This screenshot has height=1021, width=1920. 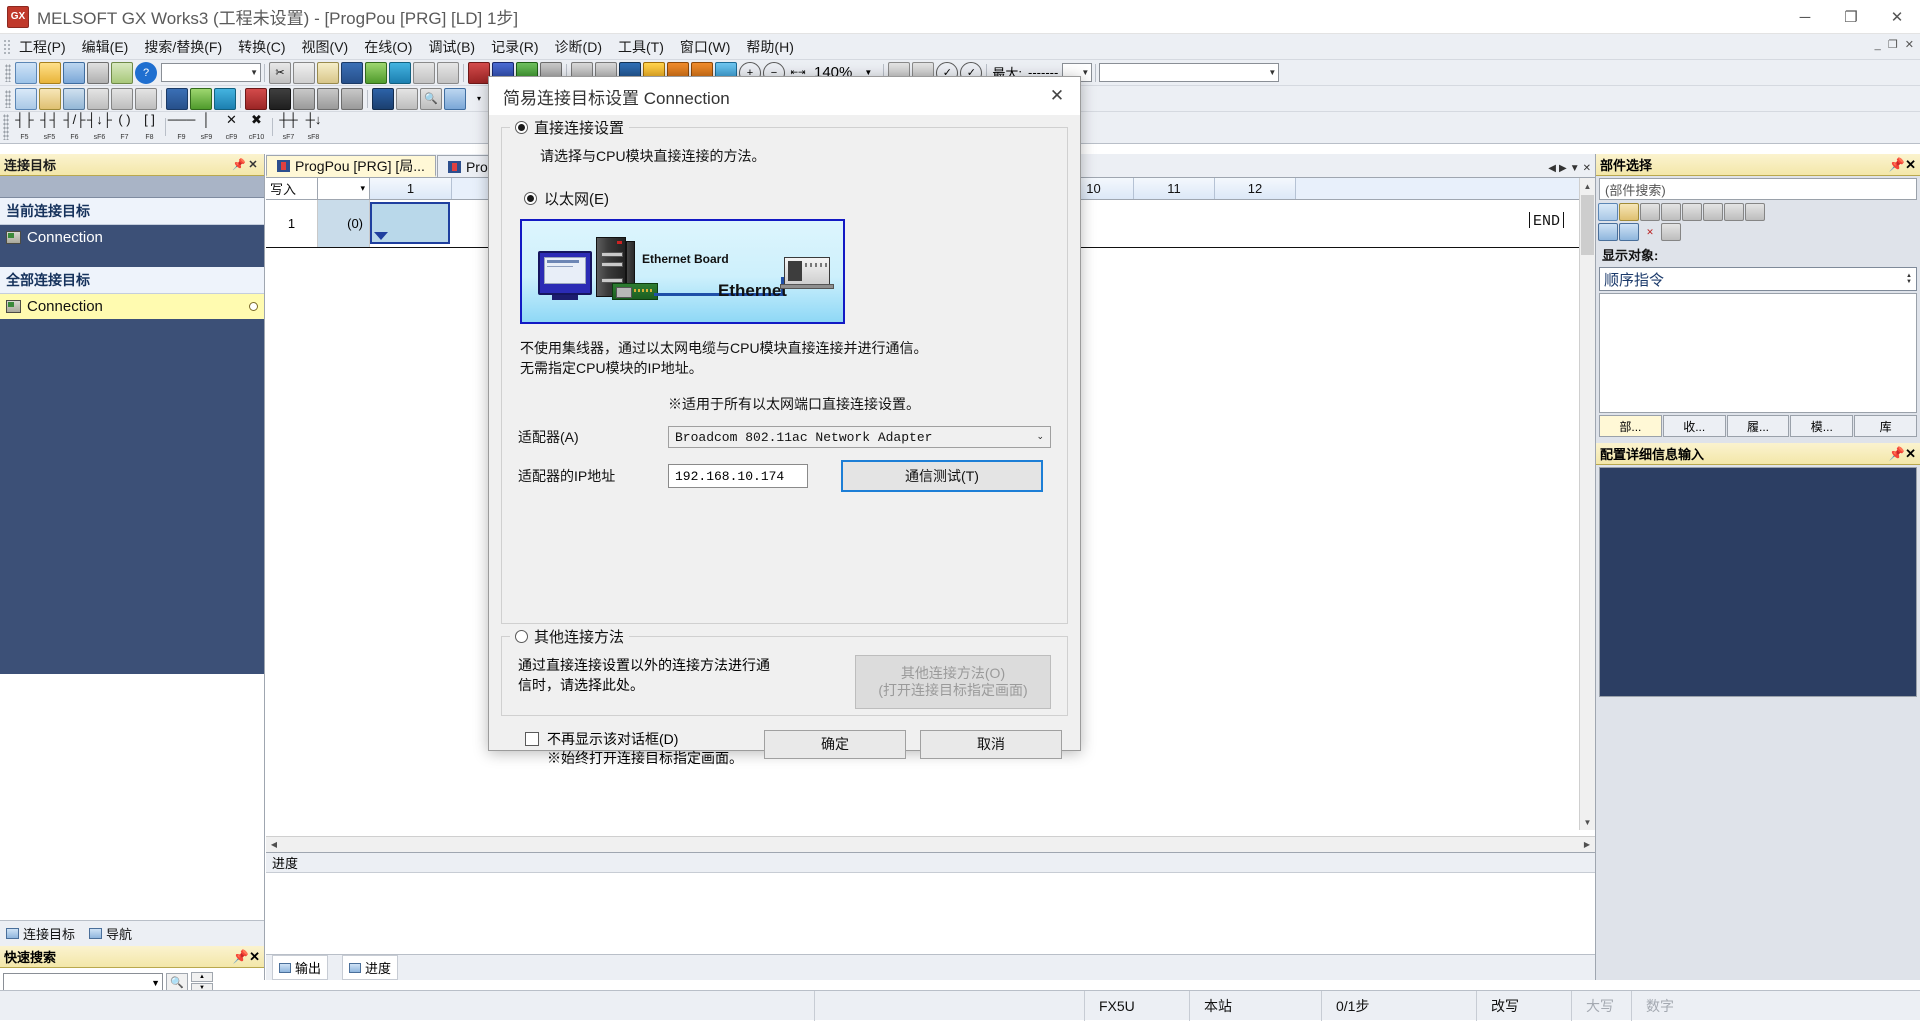 What do you see at coordinates (807, 286) in the screenshot?
I see `plc-base-icon` at bounding box center [807, 286].